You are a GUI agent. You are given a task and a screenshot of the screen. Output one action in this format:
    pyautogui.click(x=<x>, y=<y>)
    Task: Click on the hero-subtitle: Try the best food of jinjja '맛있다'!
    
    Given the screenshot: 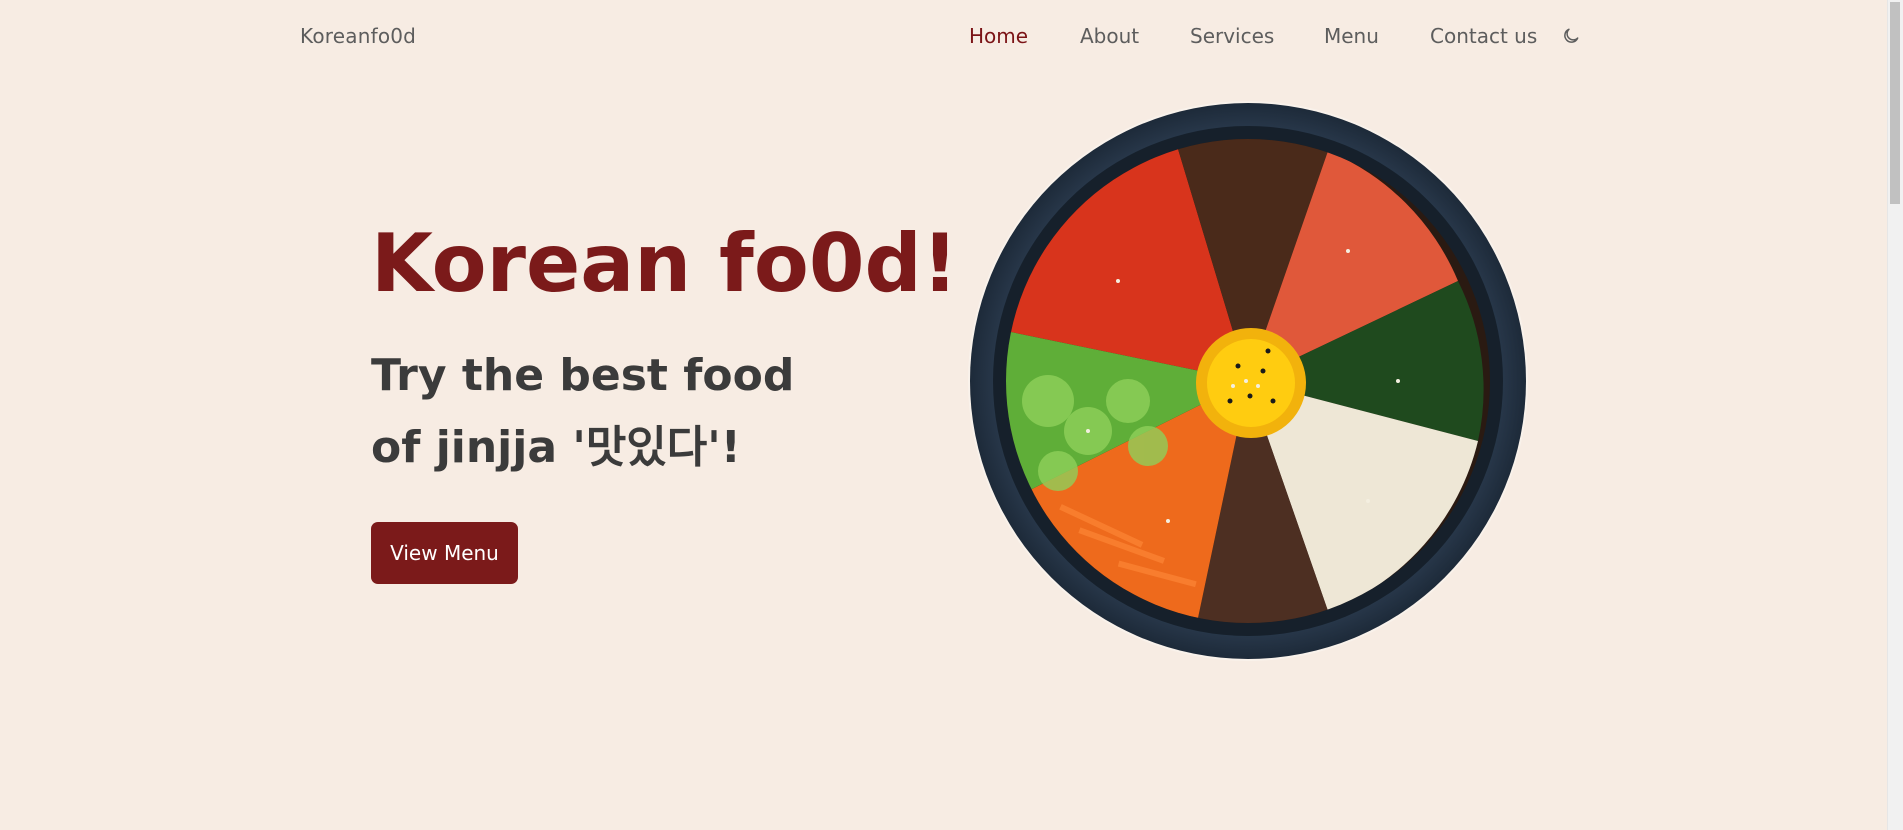 What is the action you would take?
    pyautogui.click(x=583, y=411)
    